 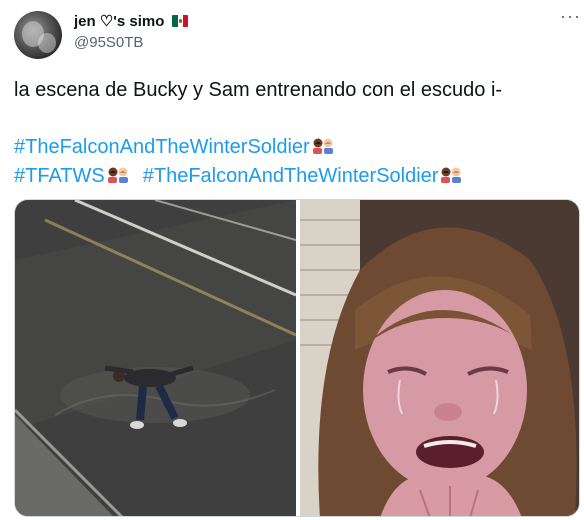 I want to click on avatar, so click(x=38, y=35).